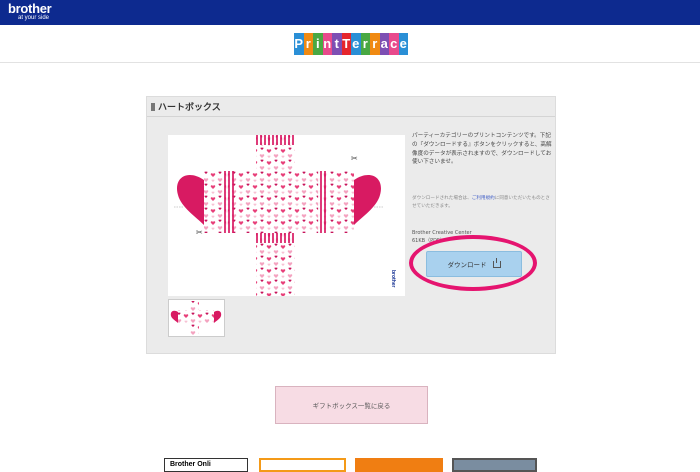  What do you see at coordinates (482, 202) in the screenshot?
I see `terms-note: ダウンロードされた場合は、ご利用規約に同意いただいたものとさせていただきます。` at bounding box center [482, 202].